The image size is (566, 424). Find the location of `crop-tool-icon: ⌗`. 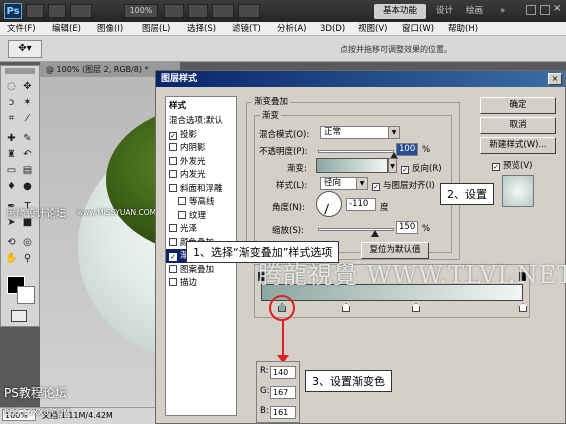

crop-tool-icon: ⌗ is located at coordinates (11, 118).